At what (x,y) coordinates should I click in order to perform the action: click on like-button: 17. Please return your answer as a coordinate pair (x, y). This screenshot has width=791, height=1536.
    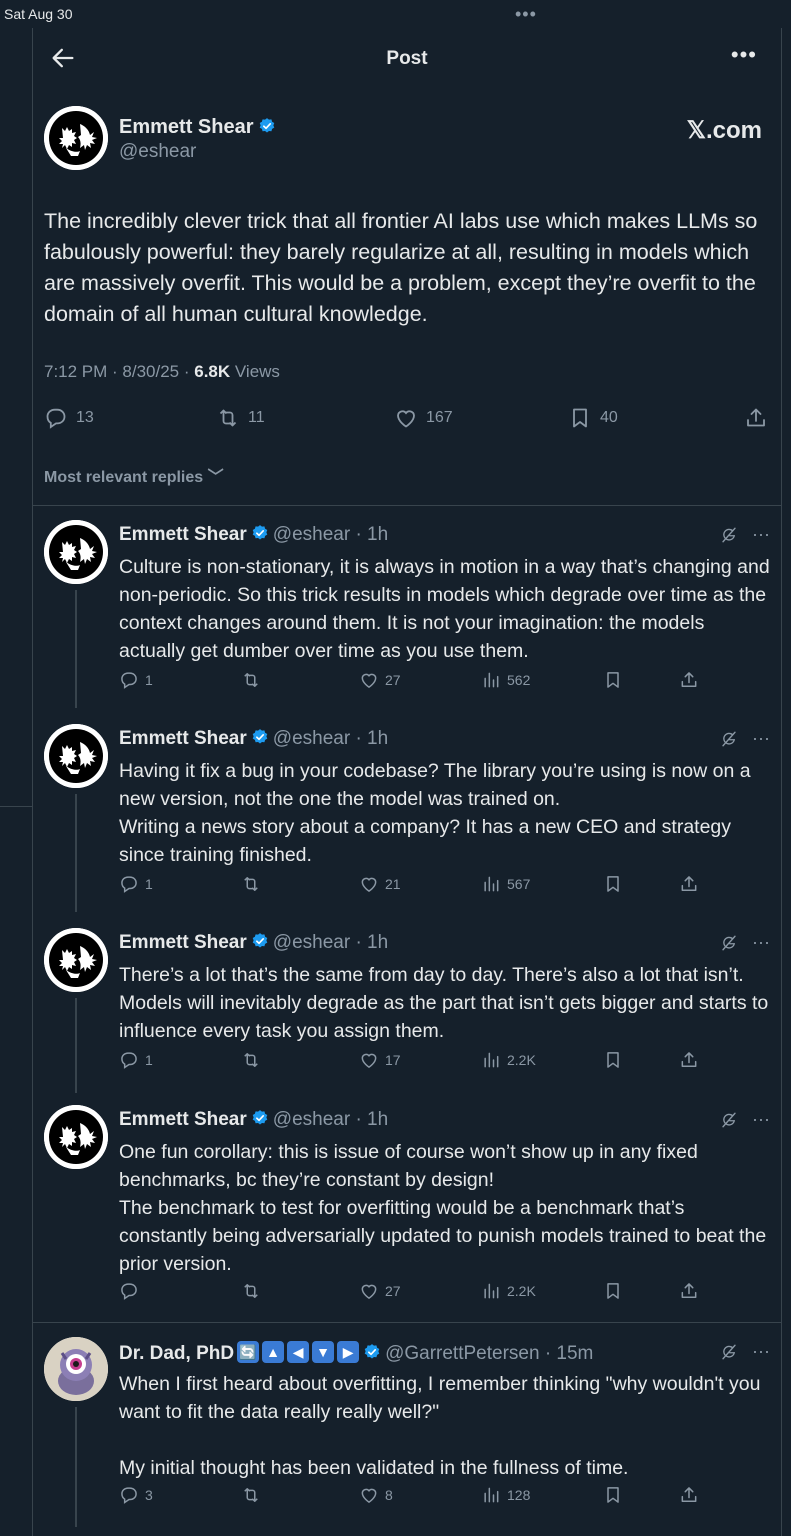
    Looking at the image, I should click on (380, 1060).